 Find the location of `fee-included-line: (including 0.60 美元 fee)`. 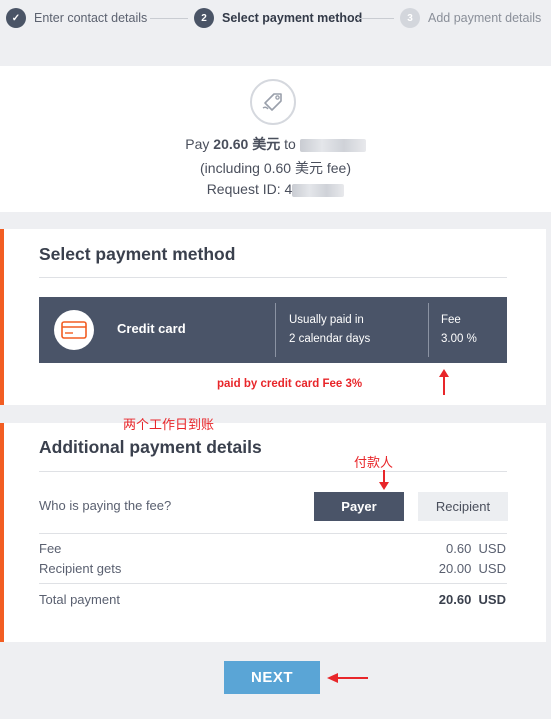

fee-included-line: (including 0.60 美元 fee) is located at coordinates (275, 168).